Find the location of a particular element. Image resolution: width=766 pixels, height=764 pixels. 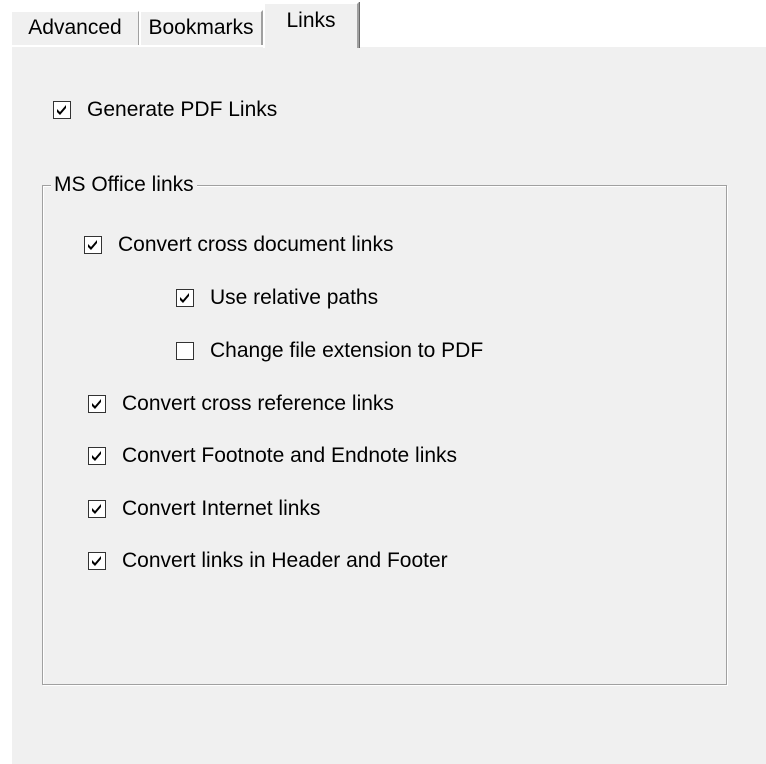

convert-cross-document-links-label: Convert cross document links is located at coordinates (256, 244).